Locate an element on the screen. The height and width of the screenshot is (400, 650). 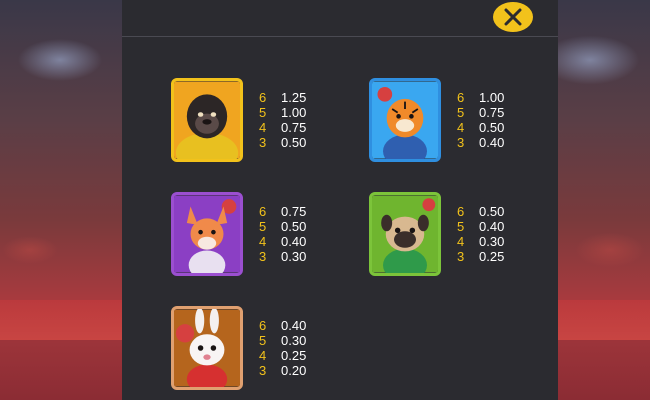
gorilla-symbol is located at coordinates (207, 120).